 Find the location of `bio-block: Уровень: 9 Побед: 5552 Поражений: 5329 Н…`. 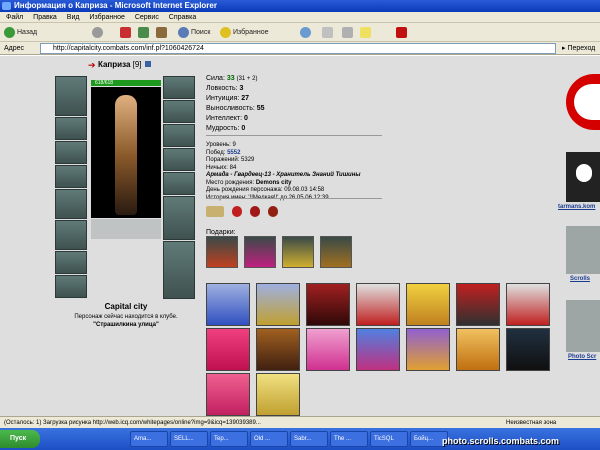

bio-block: Уровень: 9 Побед: 5552 Поражений: 5329 Н… is located at coordinates (283, 172).